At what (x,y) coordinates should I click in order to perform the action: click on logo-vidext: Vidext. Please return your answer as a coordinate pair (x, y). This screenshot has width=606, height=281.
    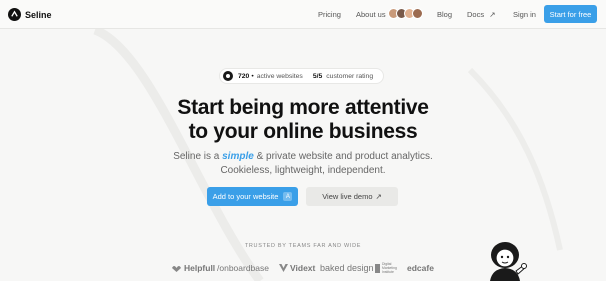
    Looking at the image, I should click on (297, 268).